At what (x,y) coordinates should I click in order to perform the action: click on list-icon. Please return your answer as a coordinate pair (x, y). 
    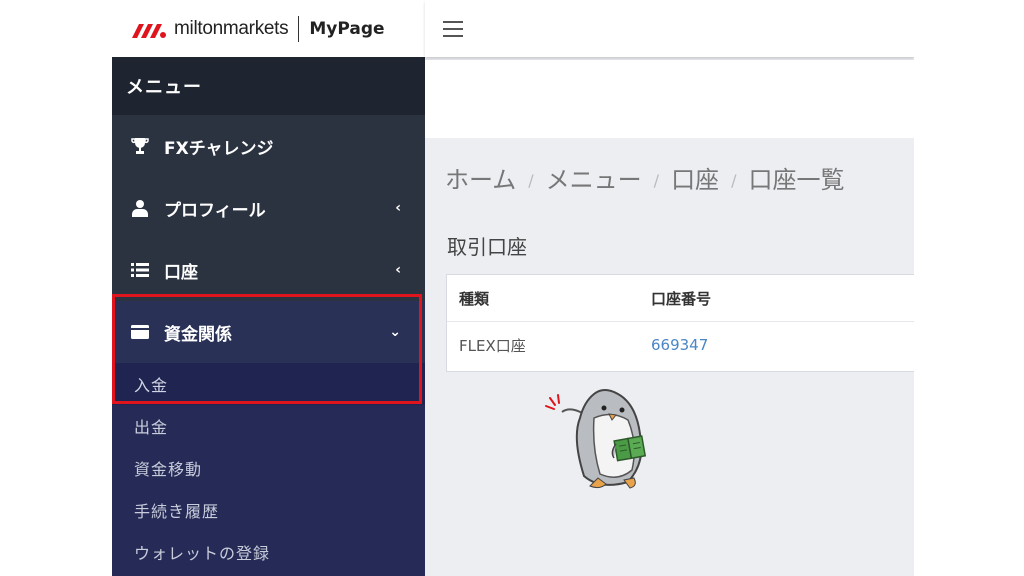
    Looking at the image, I should click on (140, 270).